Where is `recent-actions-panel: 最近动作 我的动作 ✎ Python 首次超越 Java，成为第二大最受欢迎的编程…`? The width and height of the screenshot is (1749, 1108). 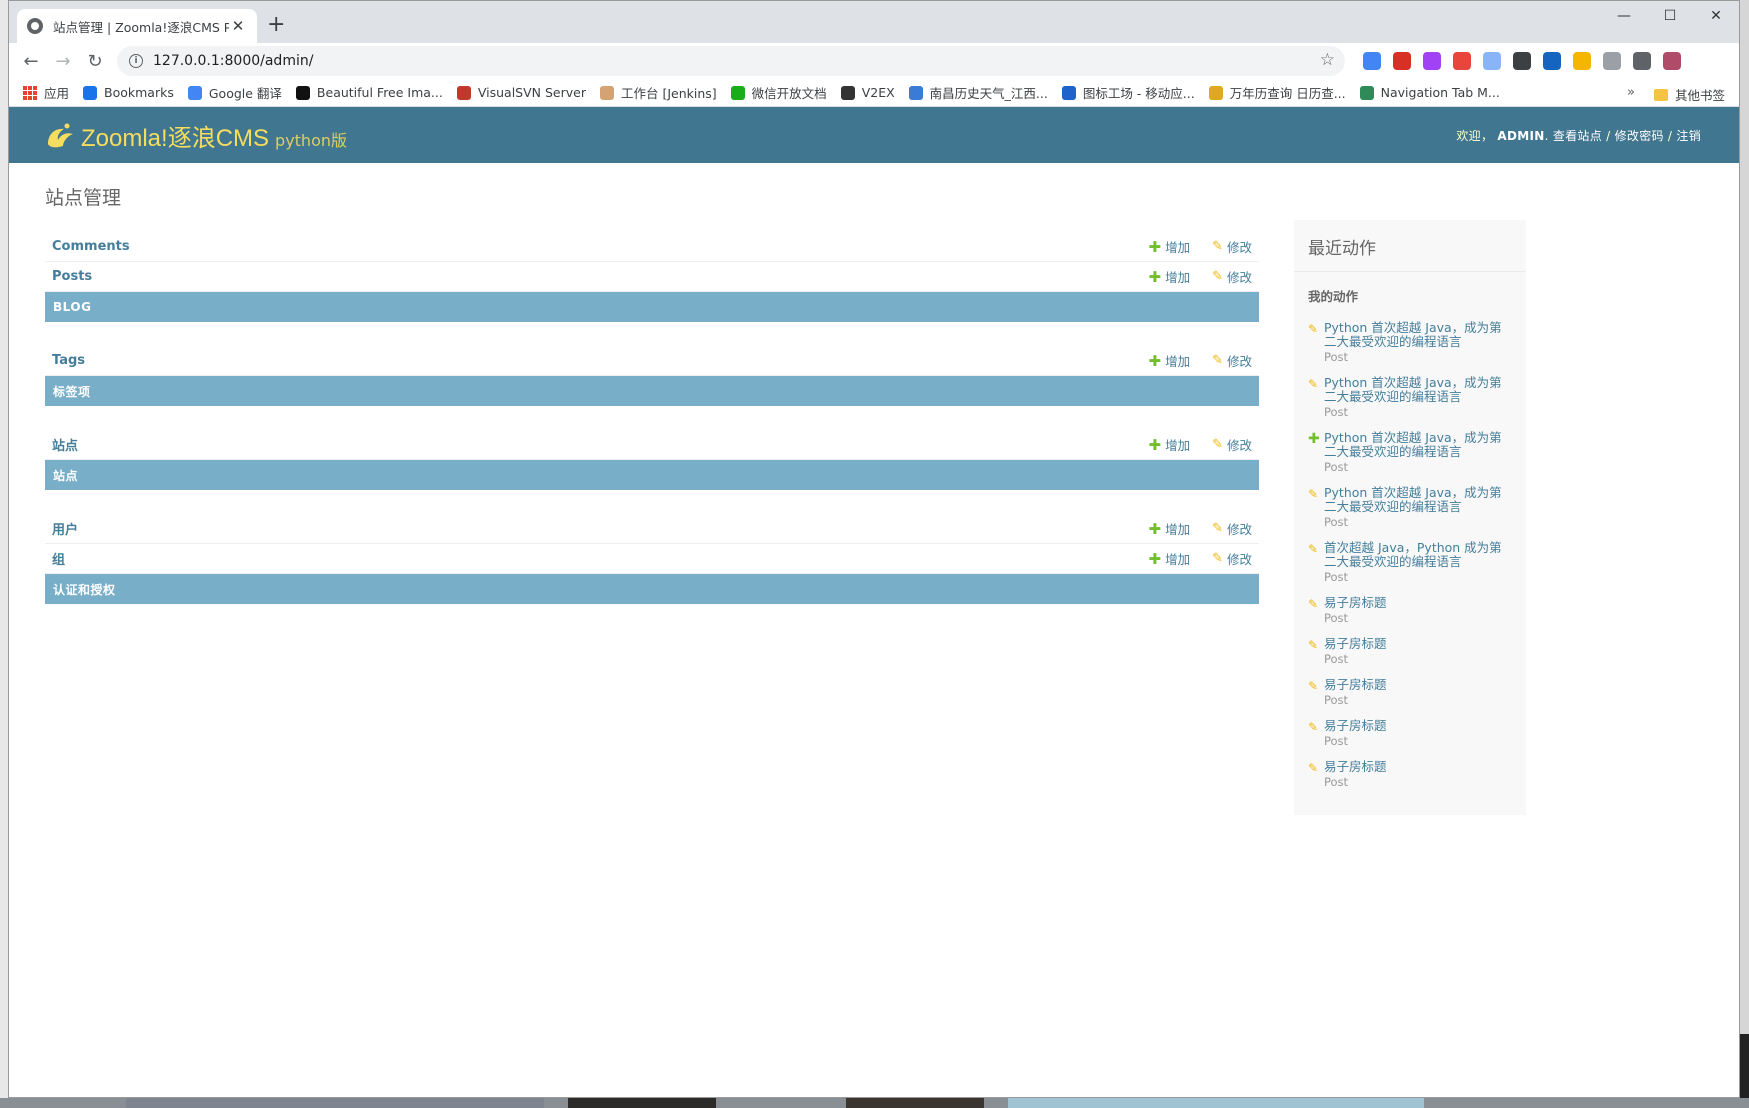 recent-actions-panel: 最近动作 我的动作 ✎ Python 首次超越 Java，成为第二大最受欢迎的编程… is located at coordinates (1410, 517).